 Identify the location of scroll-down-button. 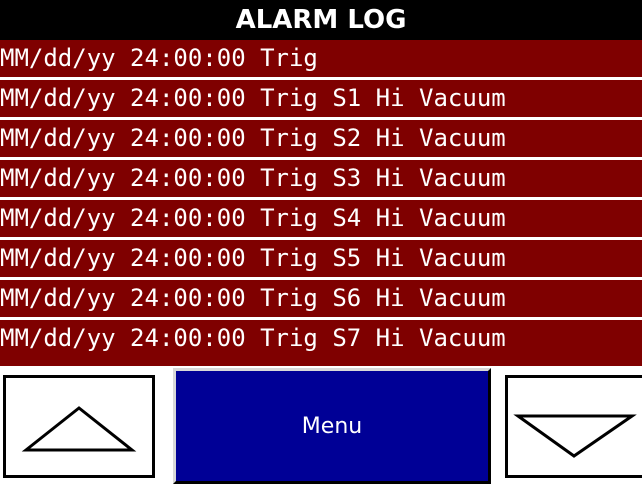
(573, 426).